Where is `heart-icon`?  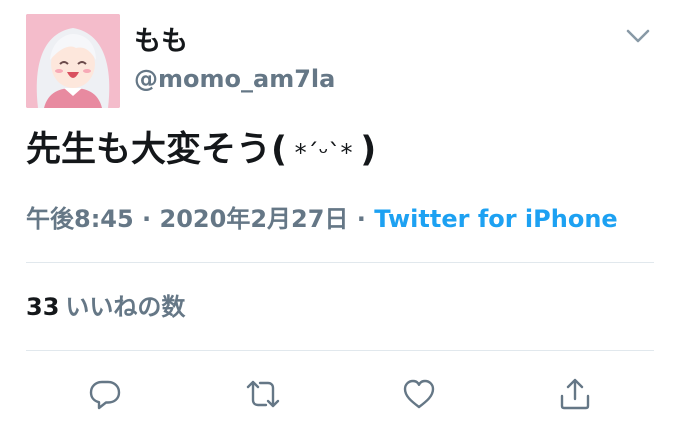 heart-icon is located at coordinates (419, 394).